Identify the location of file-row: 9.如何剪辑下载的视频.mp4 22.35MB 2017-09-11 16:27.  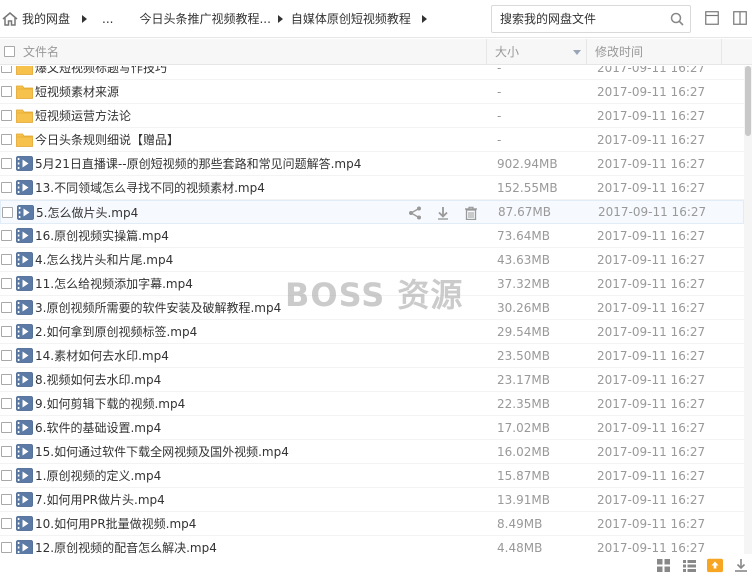
(372, 404).